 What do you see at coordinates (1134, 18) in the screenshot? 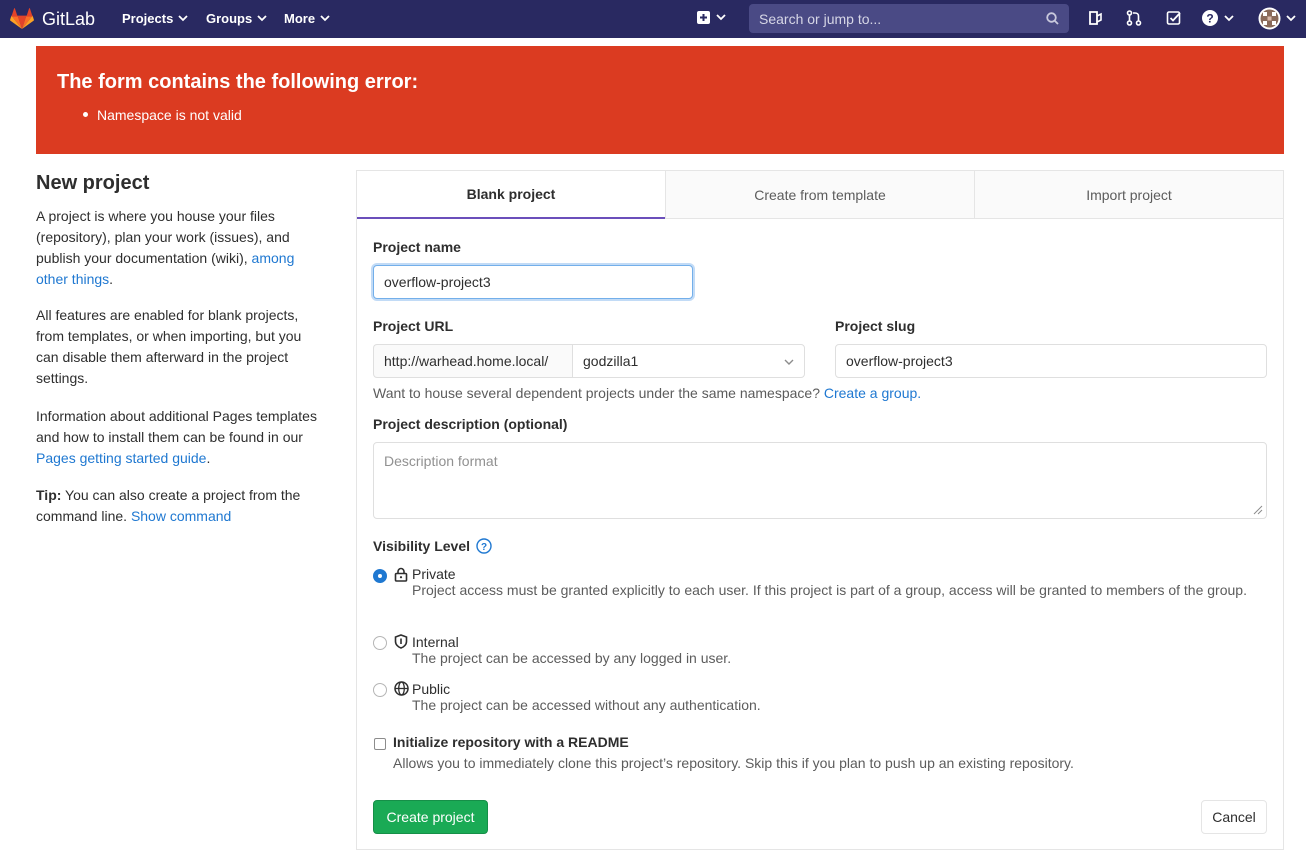
I see `merge-request-icon` at bounding box center [1134, 18].